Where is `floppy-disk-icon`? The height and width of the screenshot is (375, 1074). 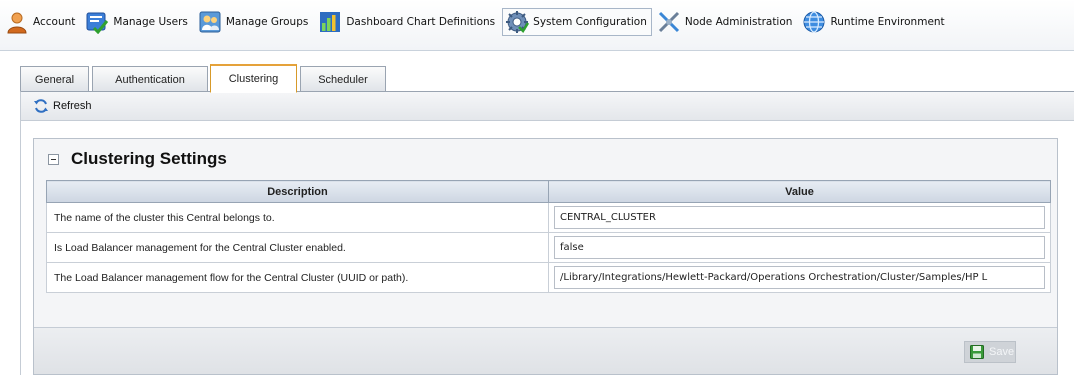 floppy-disk-icon is located at coordinates (977, 352).